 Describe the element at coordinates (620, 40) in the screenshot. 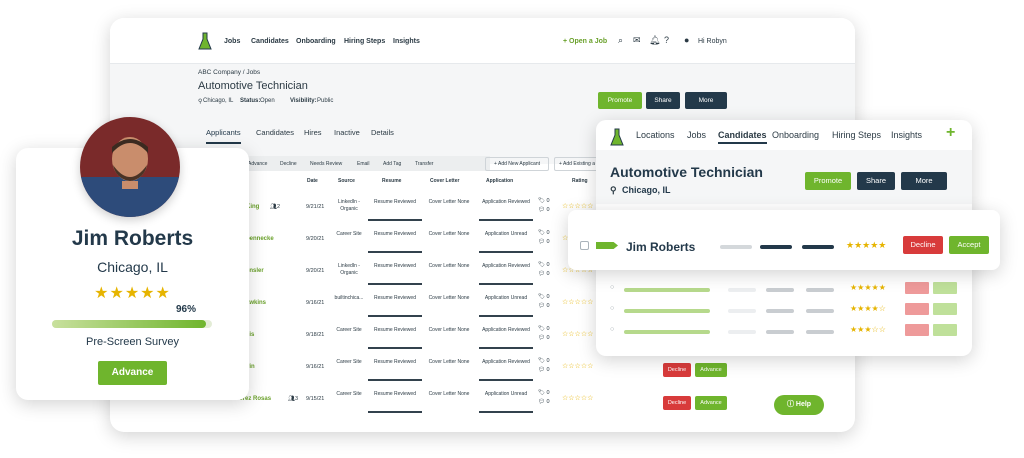

I see `search-icon: ⌕` at that location.